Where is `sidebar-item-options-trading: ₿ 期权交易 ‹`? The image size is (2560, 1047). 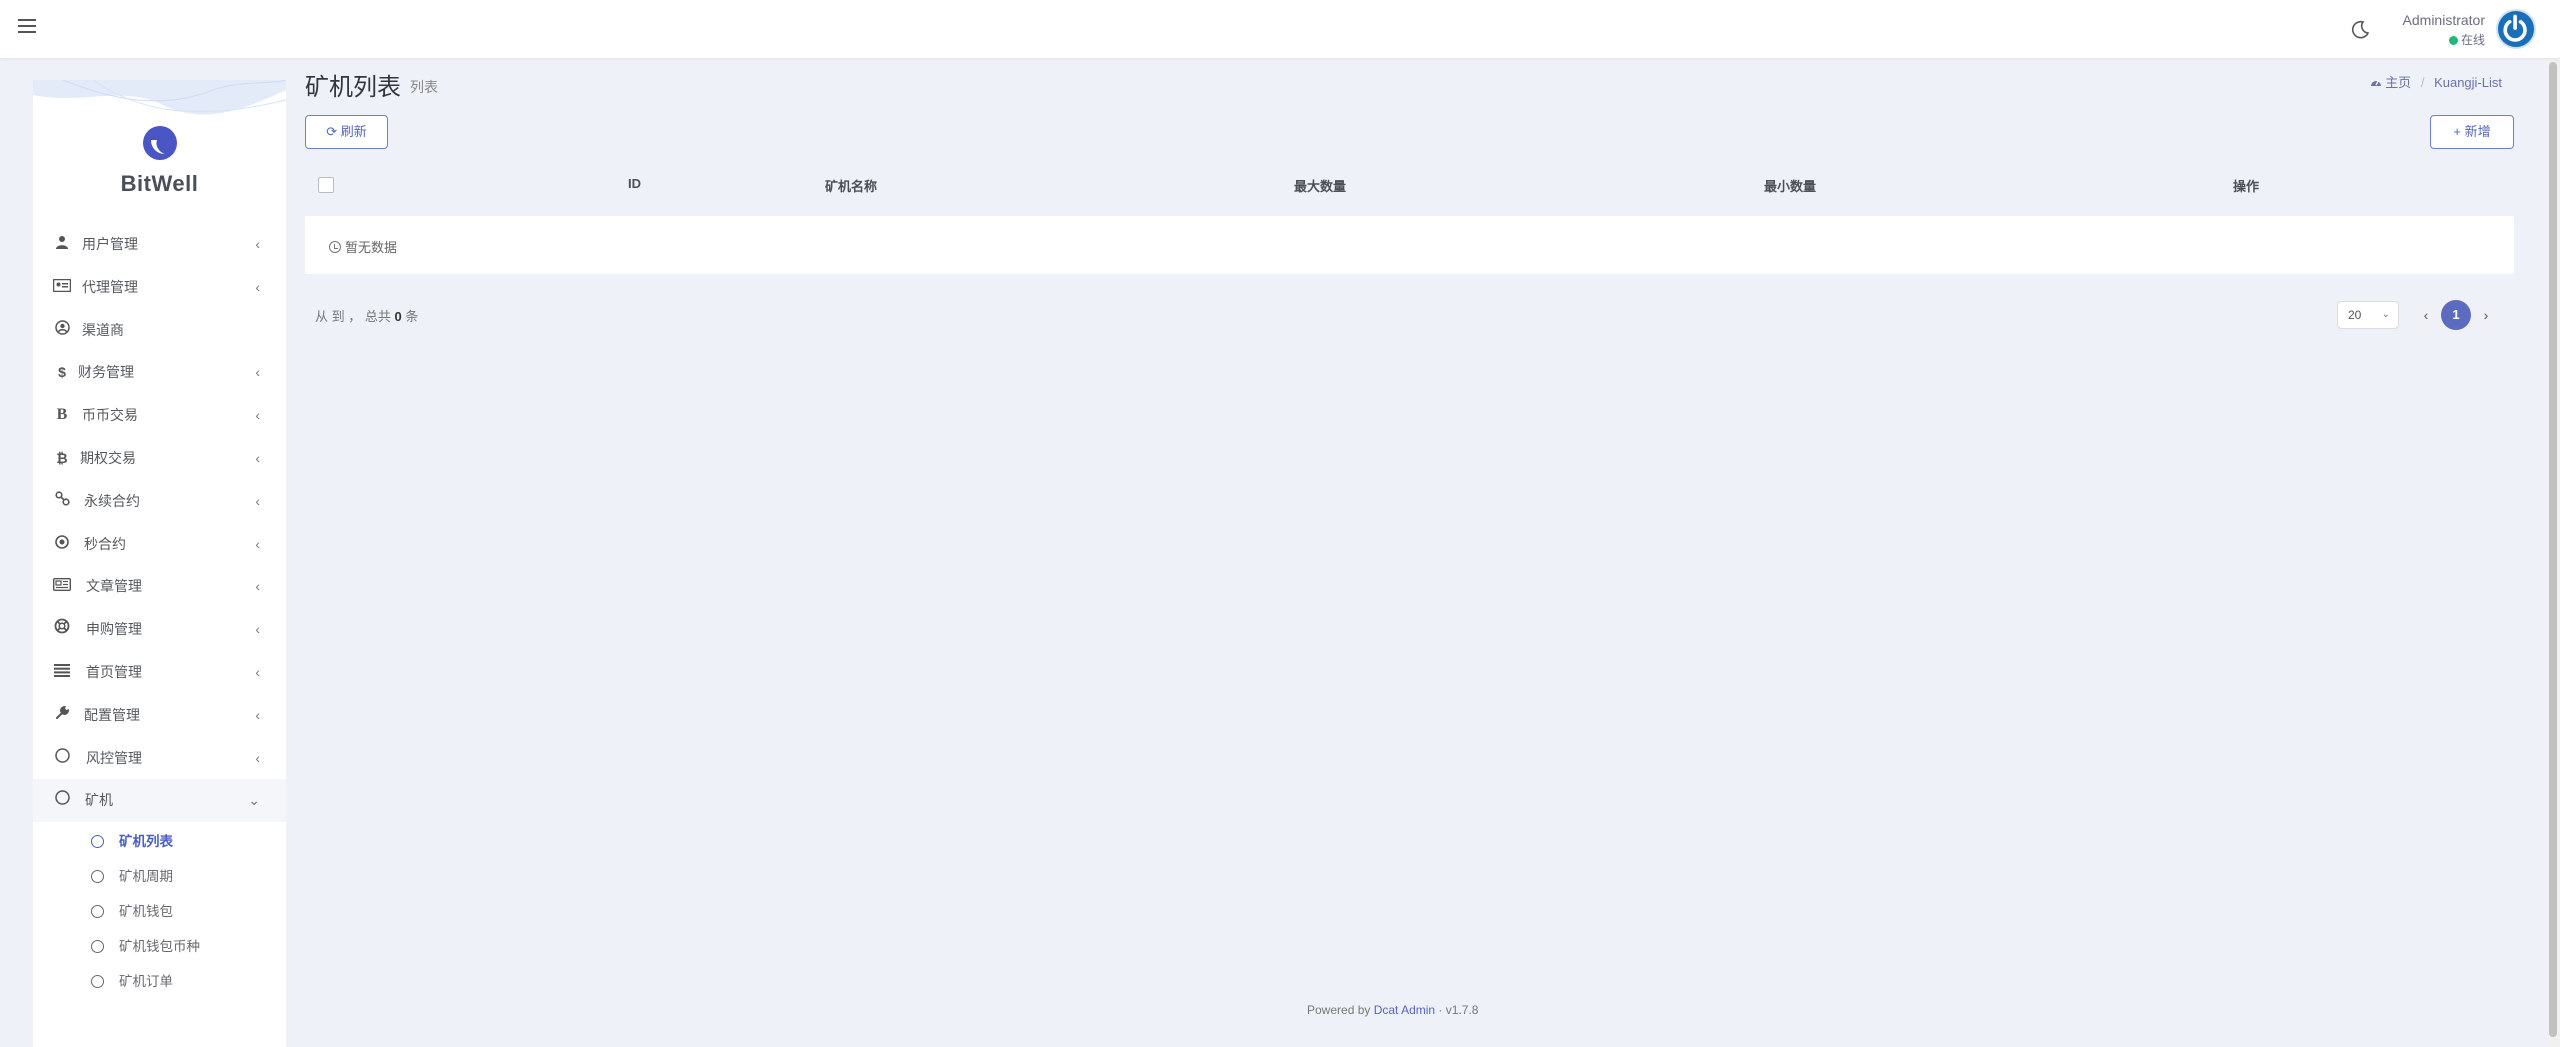 sidebar-item-options-trading: ₿ 期权交易 ‹ is located at coordinates (159, 458).